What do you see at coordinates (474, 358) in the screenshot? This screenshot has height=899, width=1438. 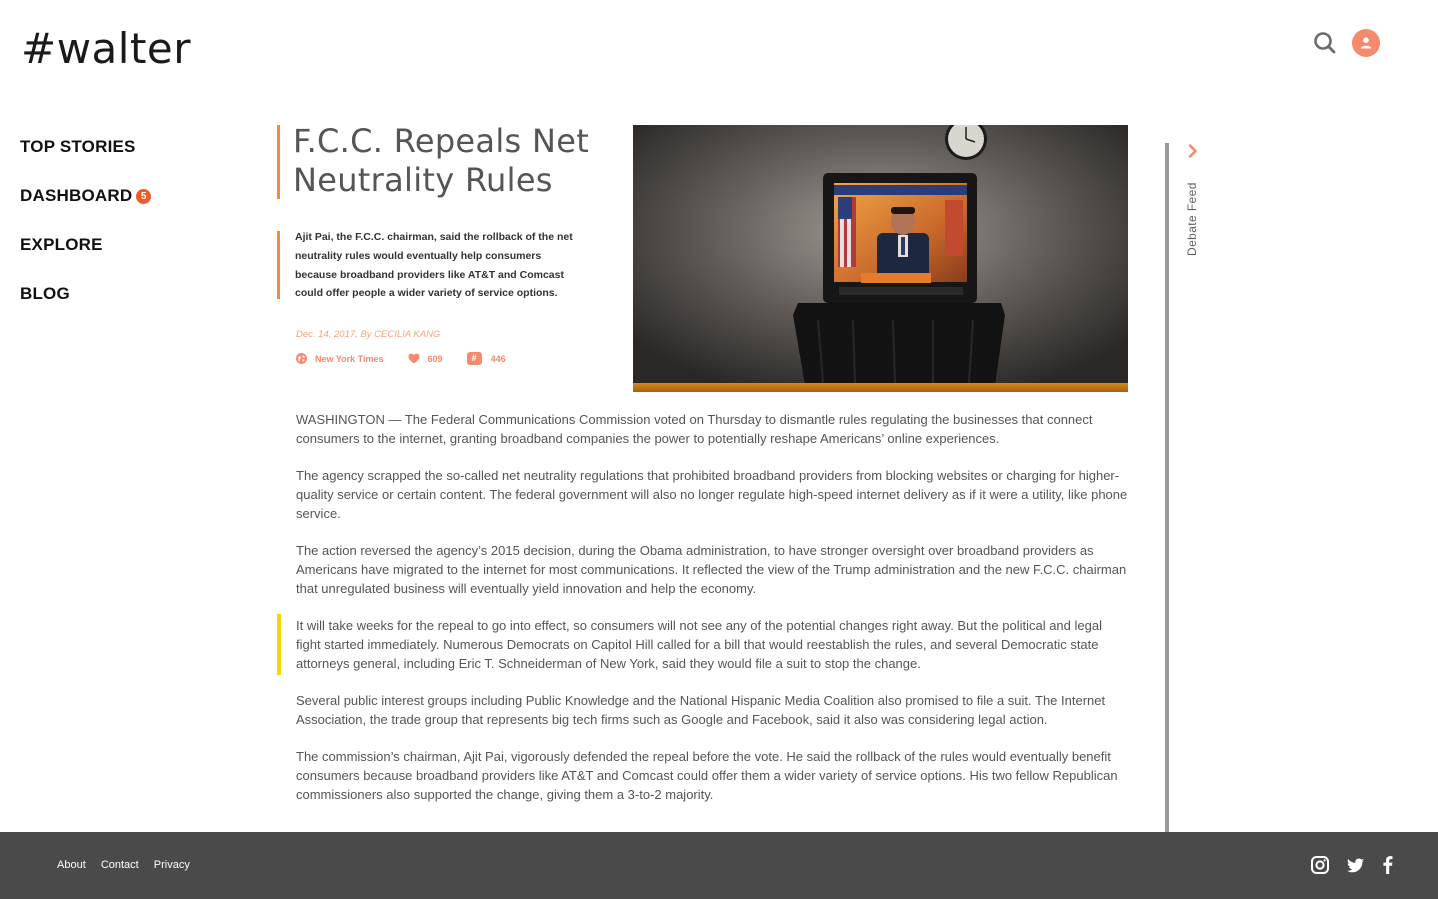 I see `hashtag-icon: #` at bounding box center [474, 358].